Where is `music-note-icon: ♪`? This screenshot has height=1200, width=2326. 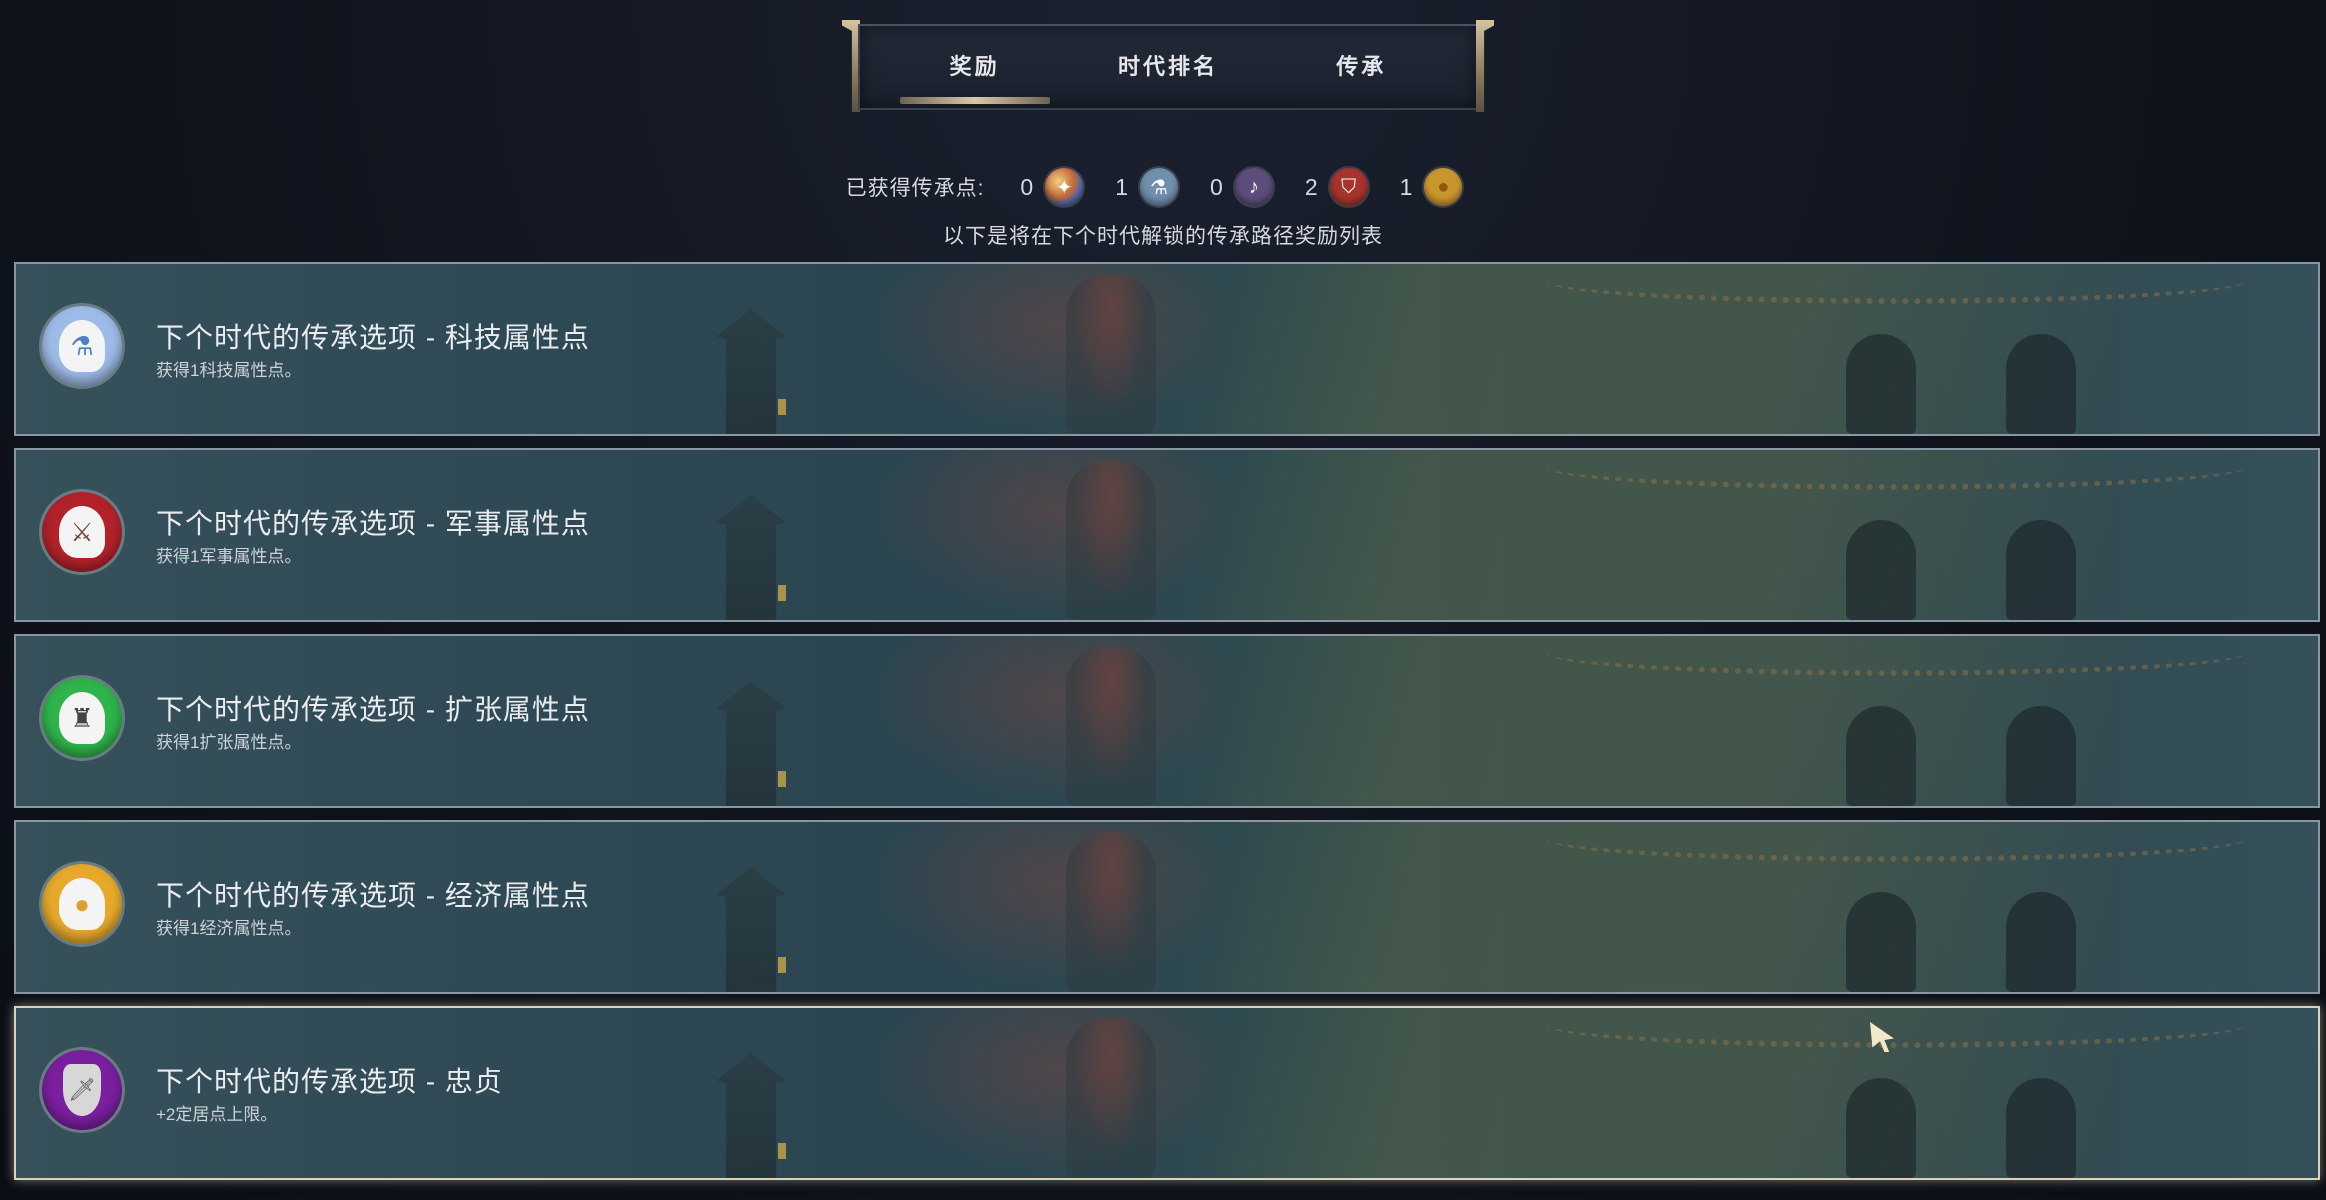
music-note-icon: ♪ is located at coordinates (1253, 187).